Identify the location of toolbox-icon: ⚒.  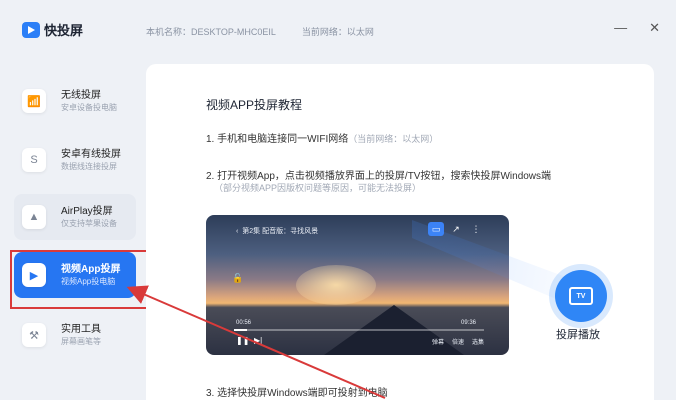
(34, 335).